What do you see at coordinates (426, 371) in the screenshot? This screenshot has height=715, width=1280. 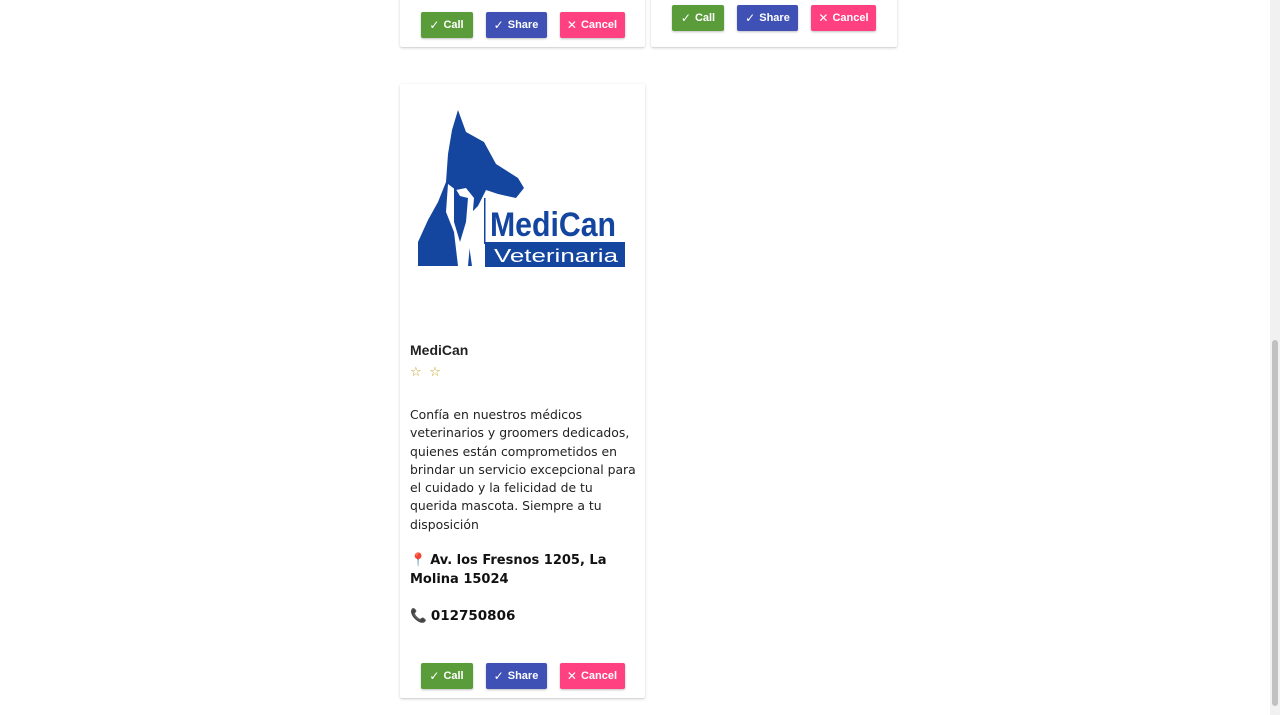 I see `rating-stars: ☆ ☆` at bounding box center [426, 371].